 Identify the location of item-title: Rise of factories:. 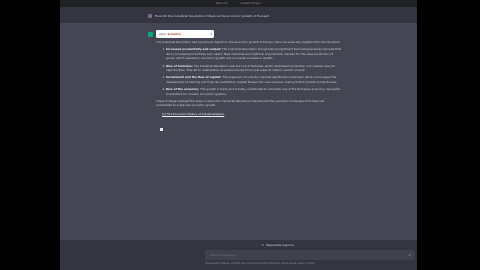
(179, 65).